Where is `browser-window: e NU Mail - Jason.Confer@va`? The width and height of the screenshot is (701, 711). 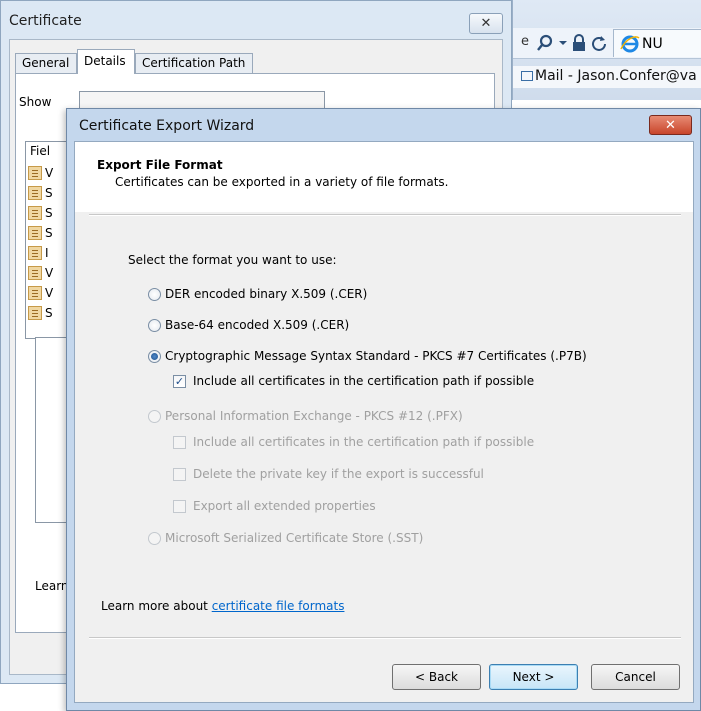
browser-window: e NU Mail - Jason.Confer@va is located at coordinates (606, 50).